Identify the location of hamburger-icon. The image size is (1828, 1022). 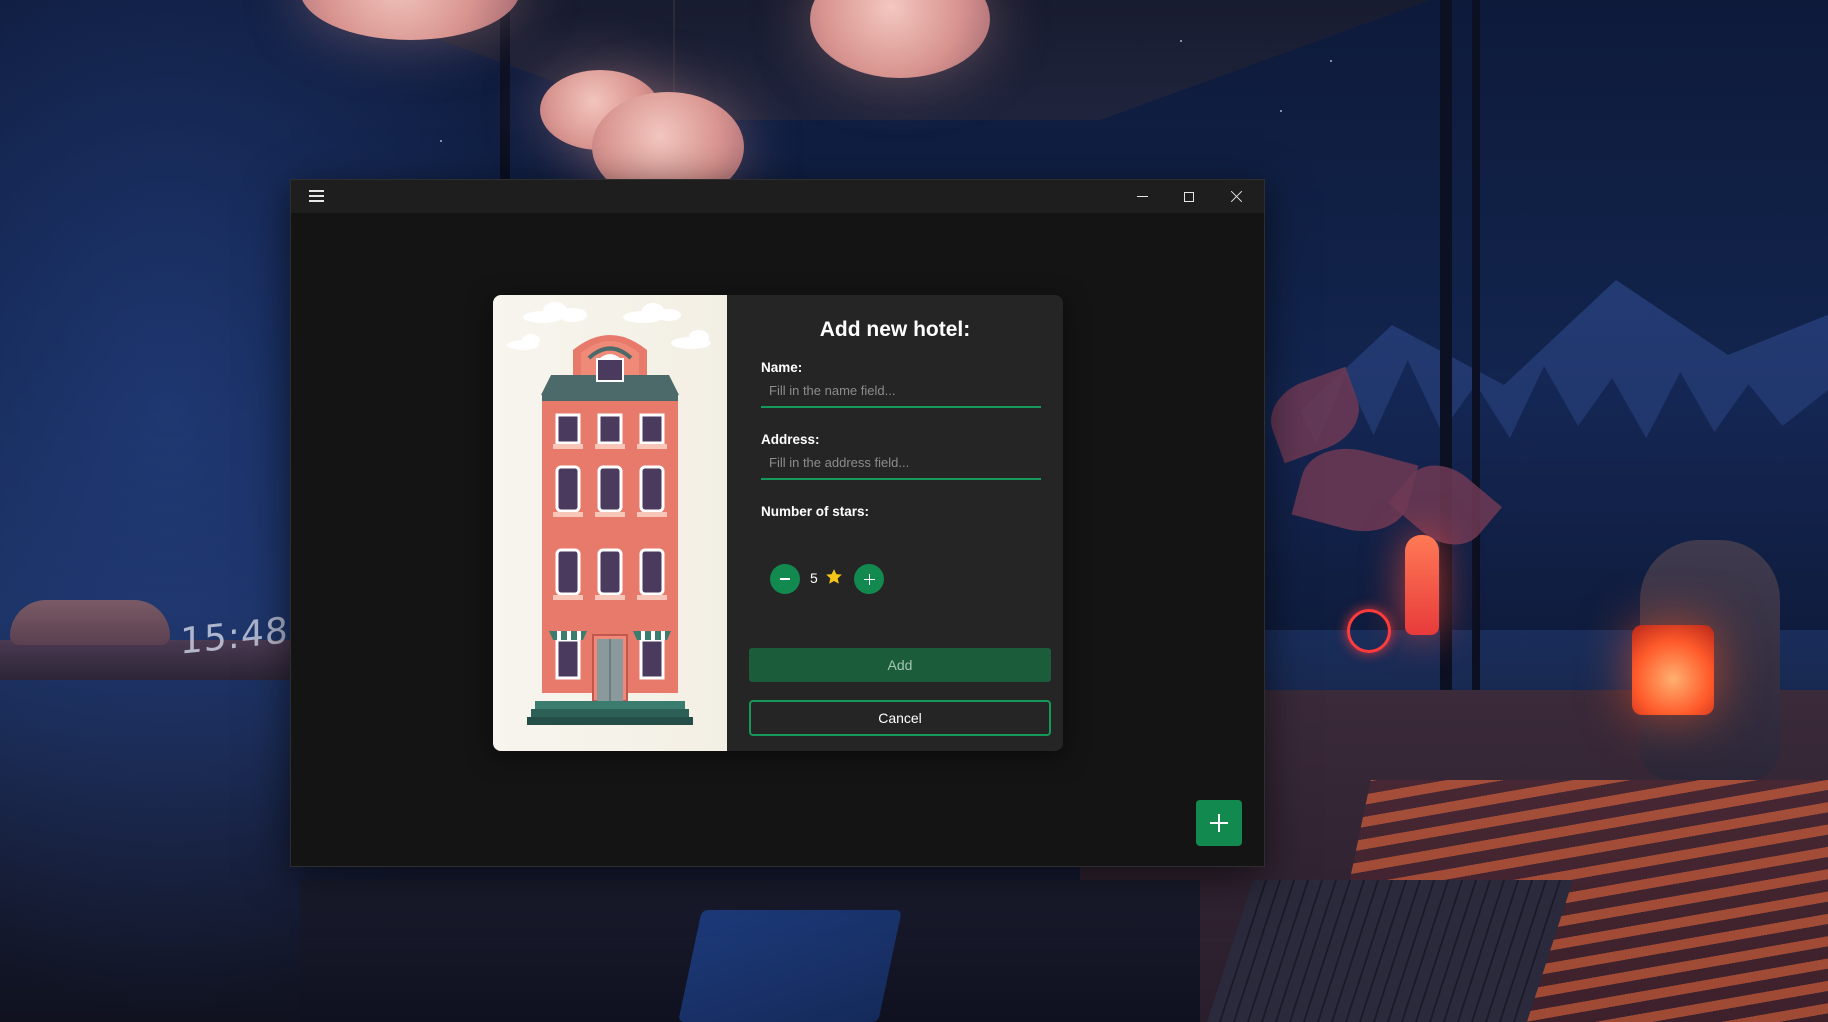
(316, 196).